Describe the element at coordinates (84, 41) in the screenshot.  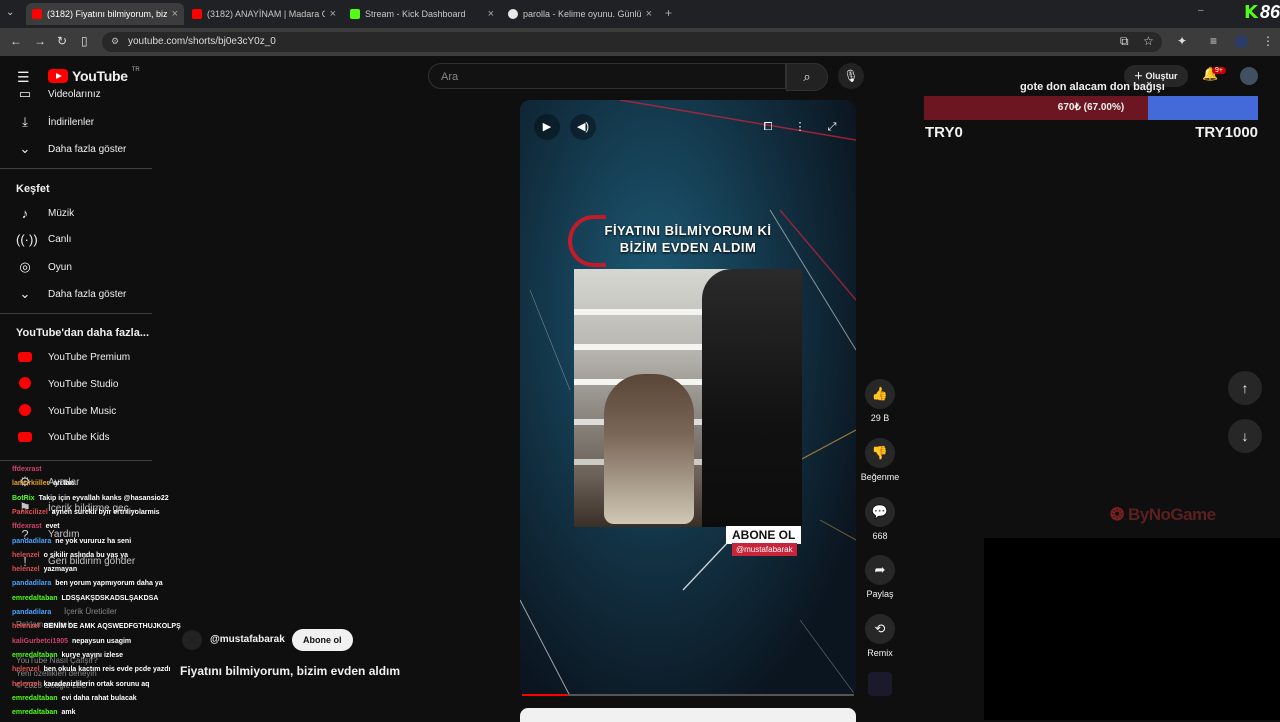
I see `sidepanel-icon: ▯` at that location.